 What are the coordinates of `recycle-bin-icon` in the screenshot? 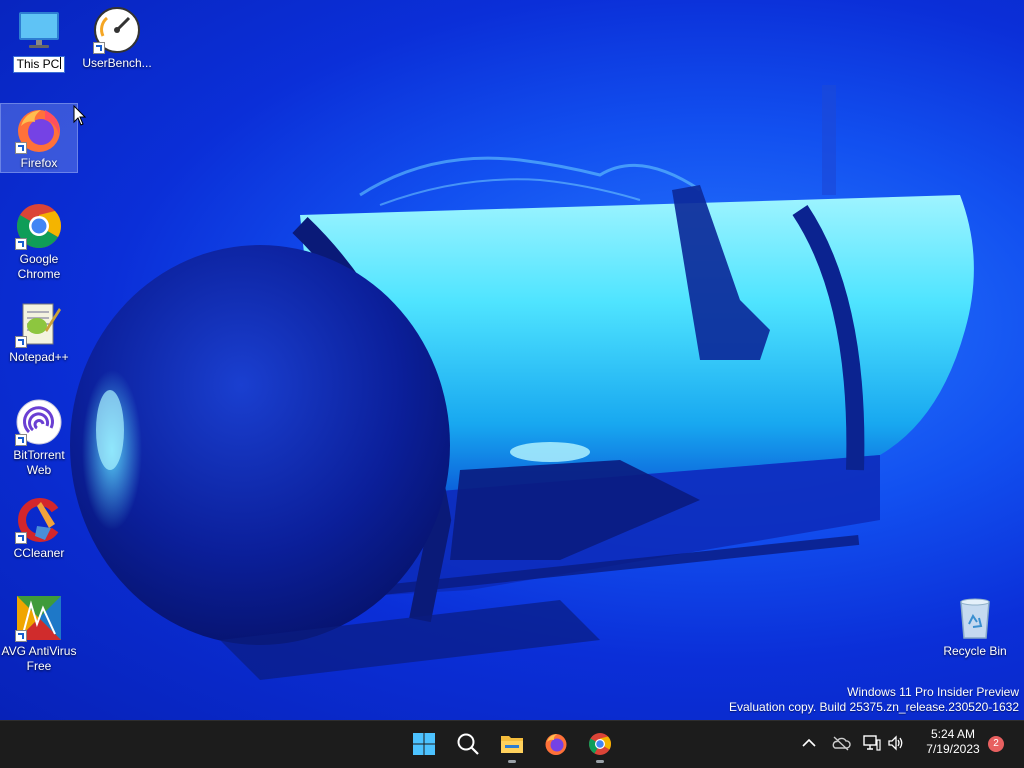 It's located at (975, 618).